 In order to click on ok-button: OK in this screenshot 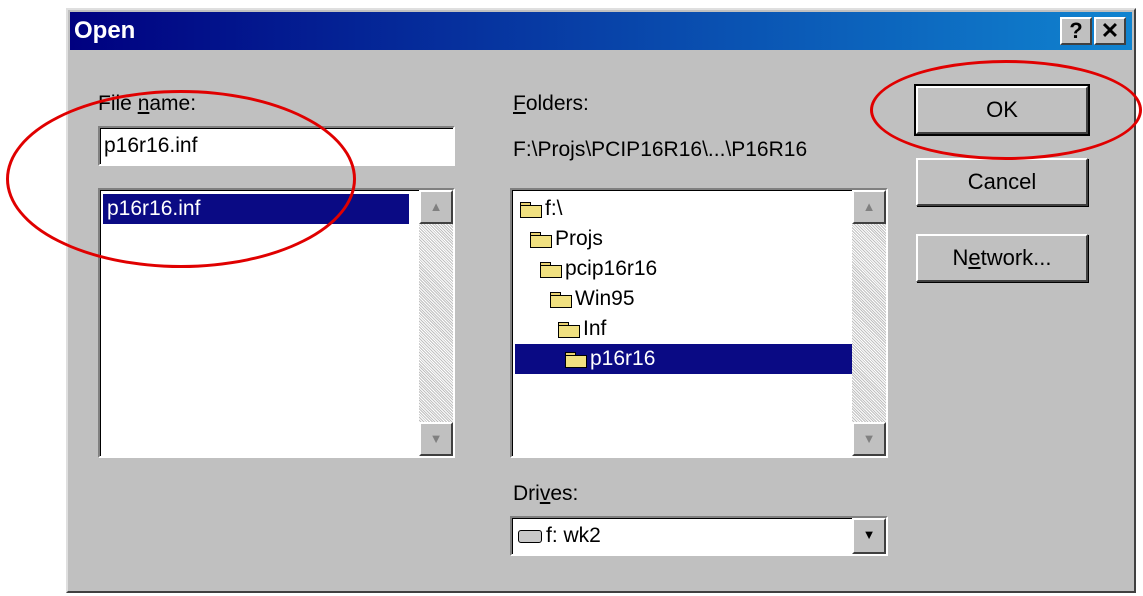, I will do `click(1002, 110)`.